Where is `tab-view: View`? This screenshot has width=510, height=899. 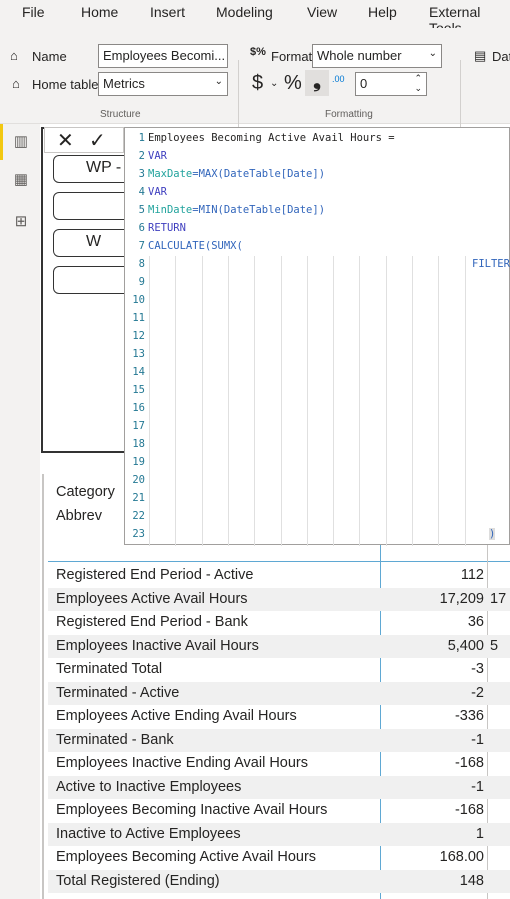
tab-view: View is located at coordinates (322, 12).